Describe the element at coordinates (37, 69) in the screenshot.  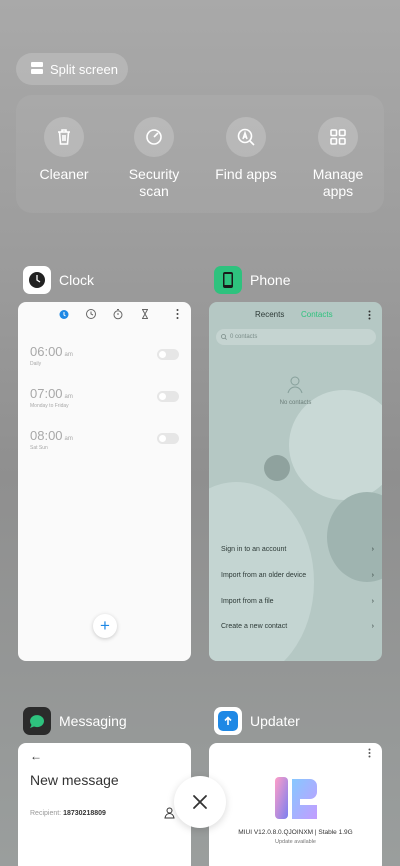
I see `split-screen-icon` at that location.